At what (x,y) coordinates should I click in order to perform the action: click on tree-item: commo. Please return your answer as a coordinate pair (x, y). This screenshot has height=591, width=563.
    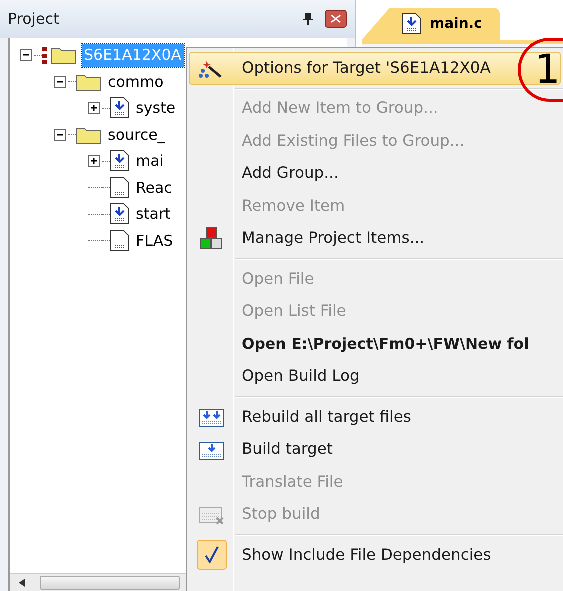
    Looking at the image, I should click on (136, 81).